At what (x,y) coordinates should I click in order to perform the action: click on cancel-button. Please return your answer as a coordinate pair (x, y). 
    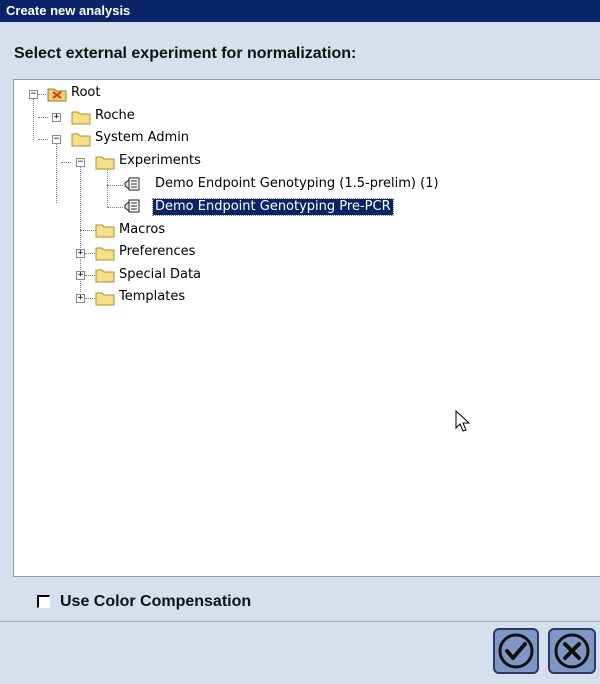
    Looking at the image, I should click on (572, 651).